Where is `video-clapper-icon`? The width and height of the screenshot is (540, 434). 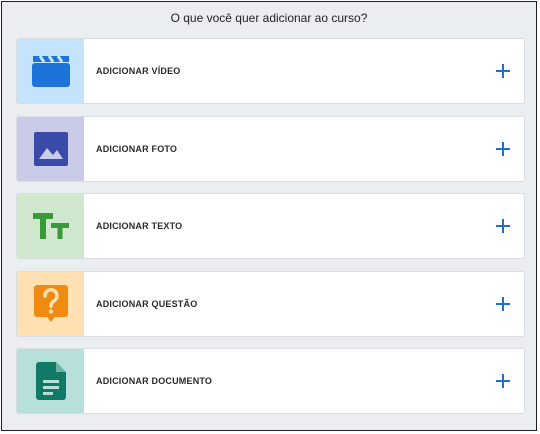
video-clapper-icon is located at coordinates (50, 71).